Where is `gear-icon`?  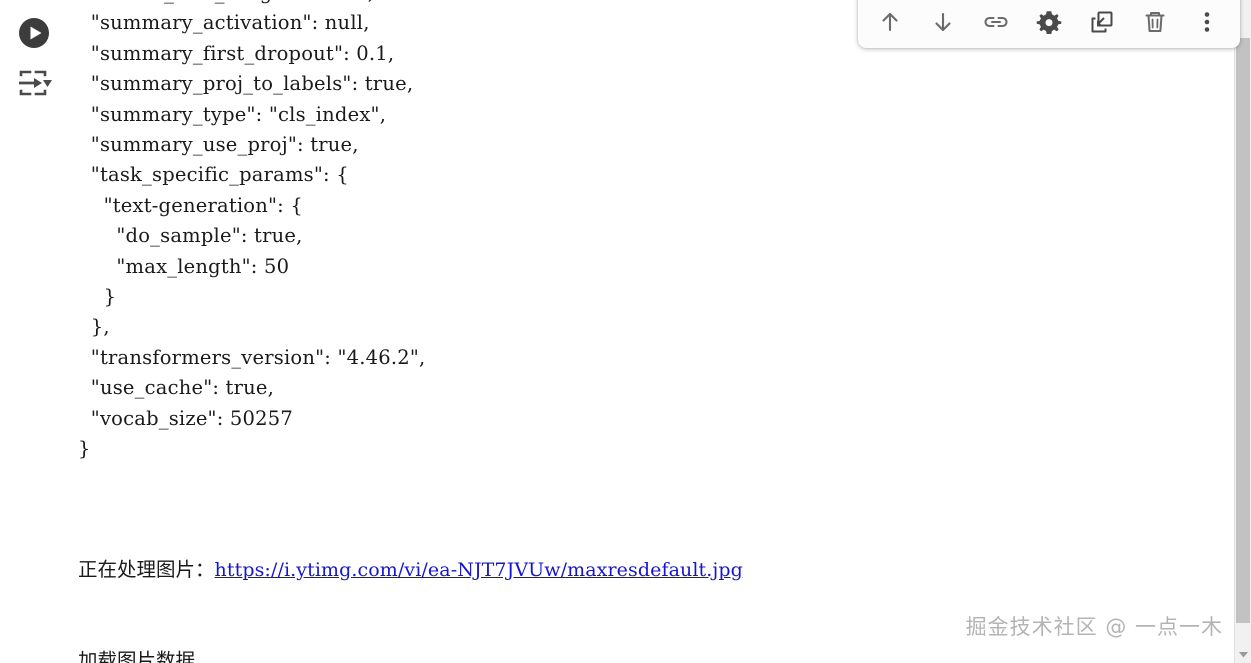 gear-icon is located at coordinates (1049, 22).